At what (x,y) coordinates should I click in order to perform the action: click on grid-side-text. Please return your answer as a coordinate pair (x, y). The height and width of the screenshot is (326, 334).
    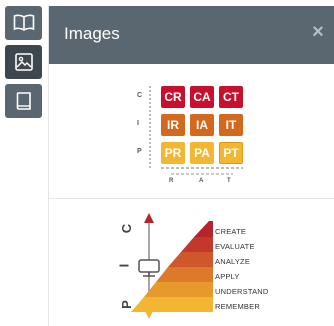
    Looking at the image, I should click on (150, 127).